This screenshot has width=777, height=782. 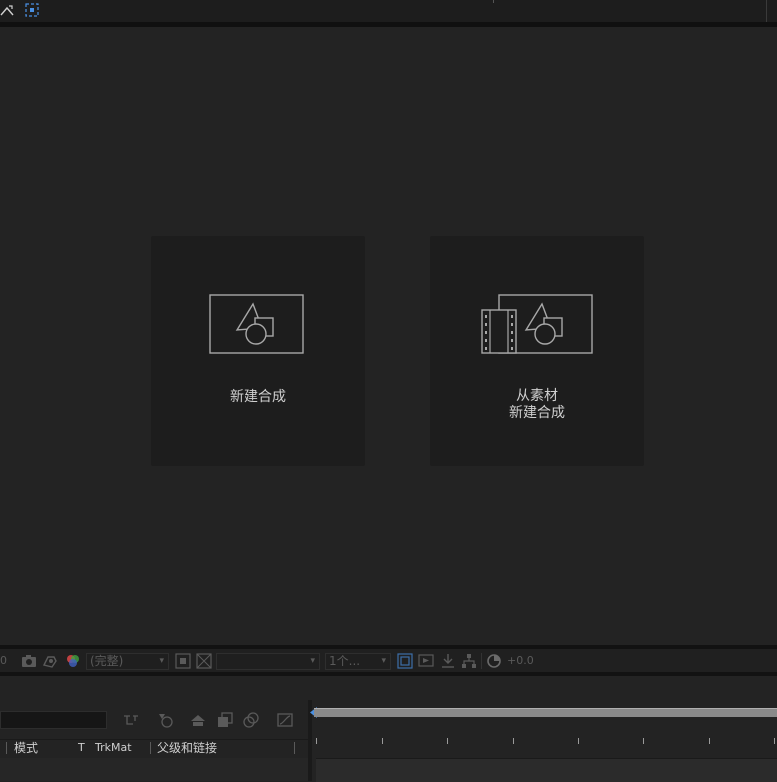 I want to click on time-ruler, so click(x=544, y=743).